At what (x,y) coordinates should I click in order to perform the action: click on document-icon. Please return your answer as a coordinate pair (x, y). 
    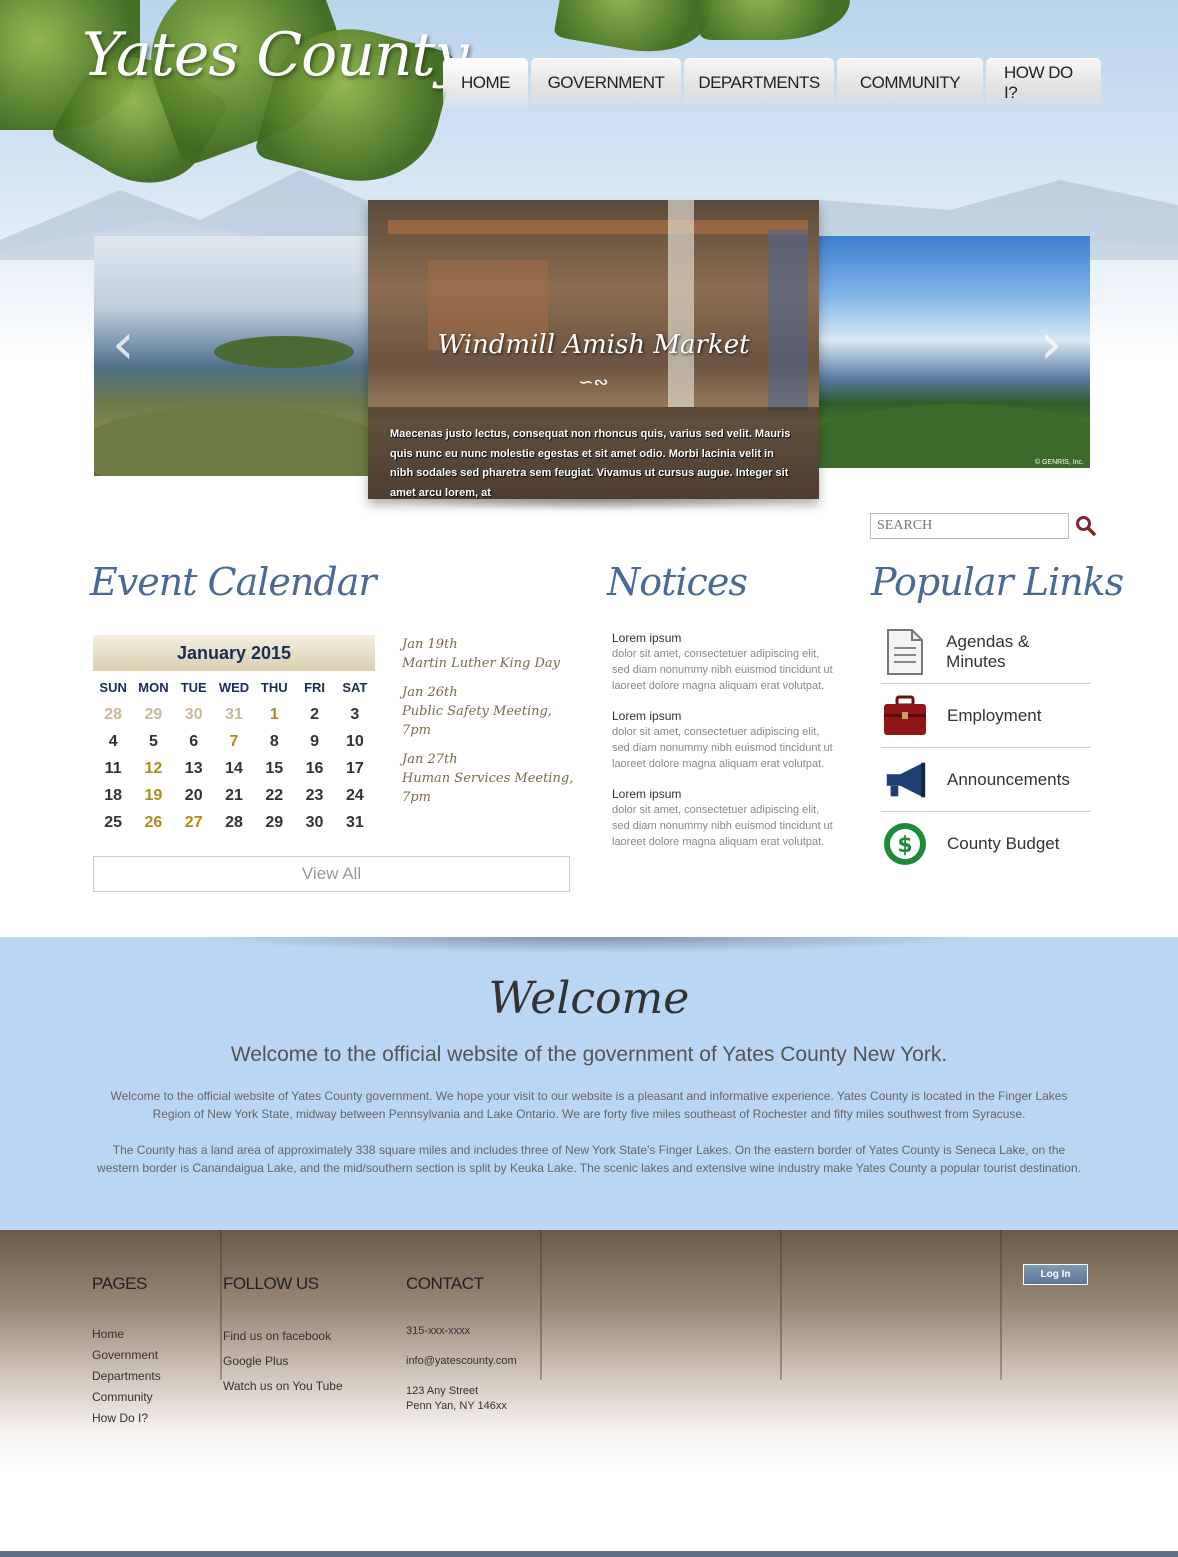
    Looking at the image, I should click on (904, 652).